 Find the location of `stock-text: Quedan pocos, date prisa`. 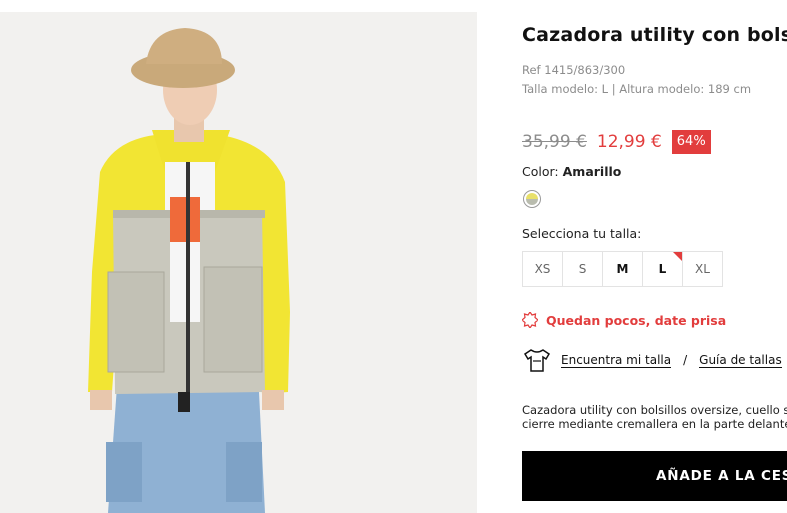

stock-text: Quedan pocos, date prisa is located at coordinates (636, 320).